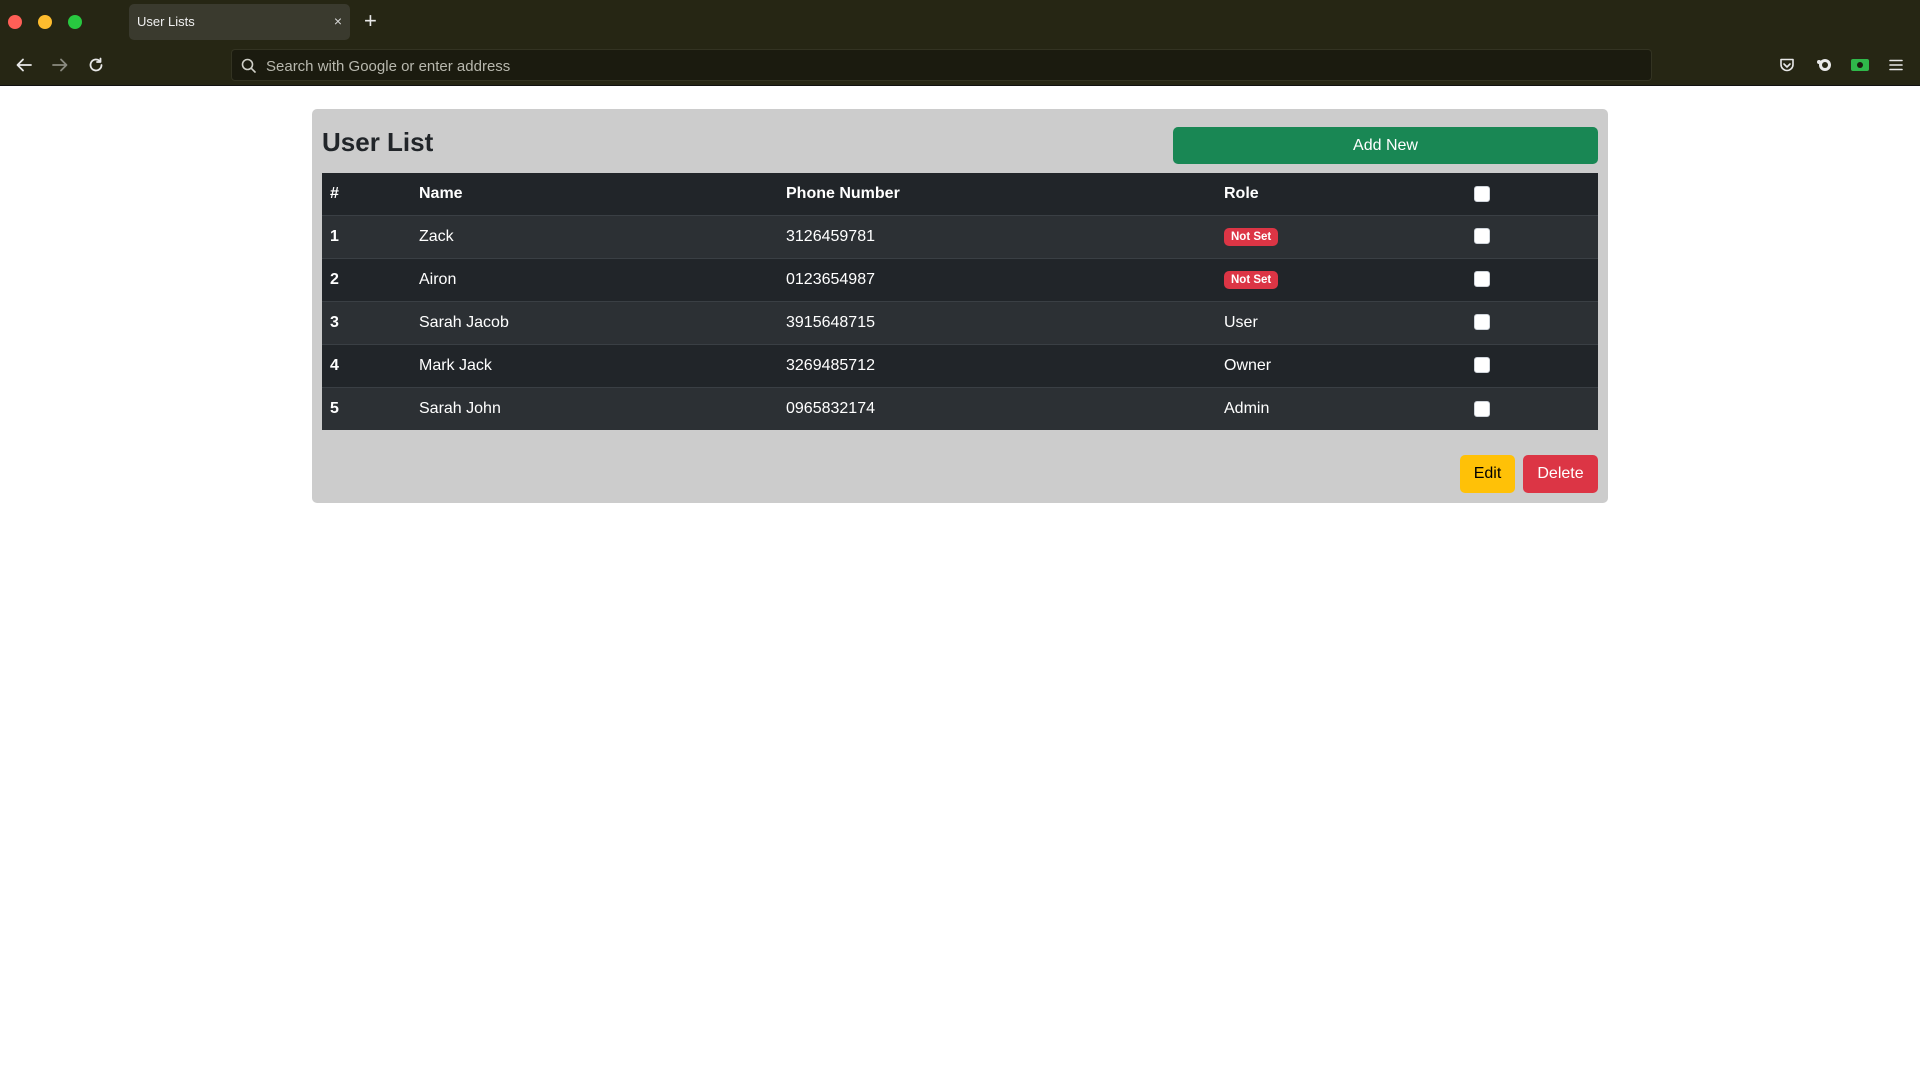  Describe the element at coordinates (997, 322) in the screenshot. I see `row-phone: 3915648715` at that location.